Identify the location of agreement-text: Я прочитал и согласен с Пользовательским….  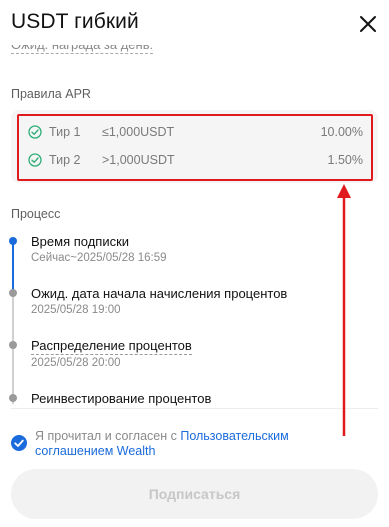
(185, 444).